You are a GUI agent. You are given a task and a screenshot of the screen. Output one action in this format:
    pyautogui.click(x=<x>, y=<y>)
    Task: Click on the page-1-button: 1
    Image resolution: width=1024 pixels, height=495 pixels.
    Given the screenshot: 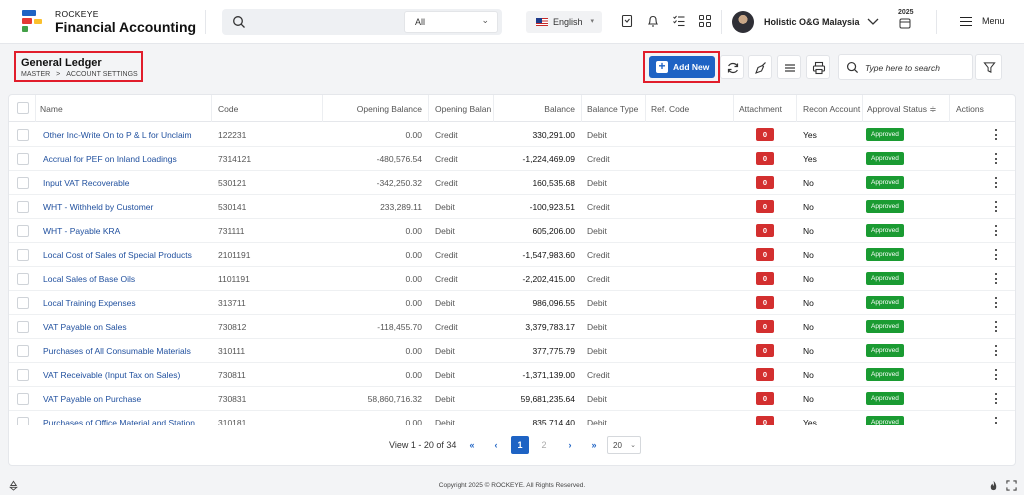 What is the action you would take?
    pyautogui.click(x=520, y=445)
    